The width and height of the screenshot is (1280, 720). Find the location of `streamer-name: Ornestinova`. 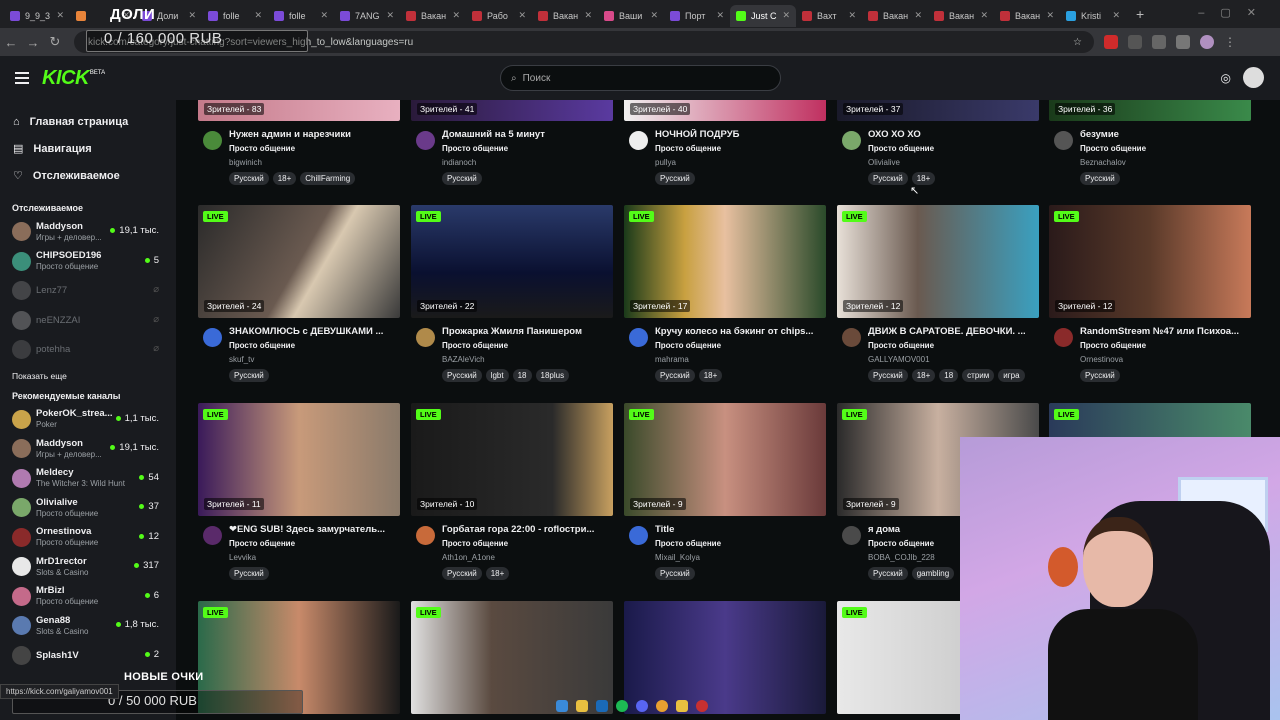

streamer-name: Ornestinova is located at coordinates (1101, 359).